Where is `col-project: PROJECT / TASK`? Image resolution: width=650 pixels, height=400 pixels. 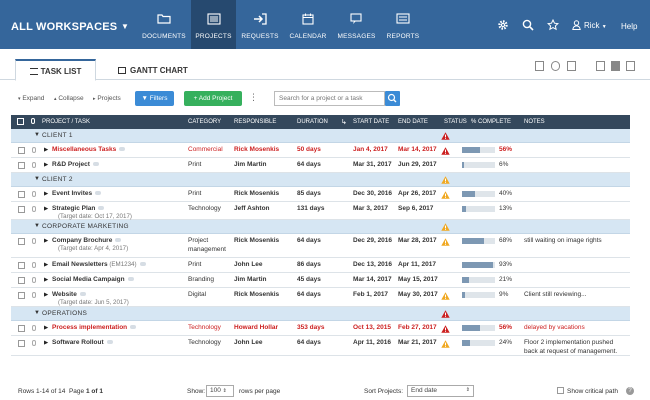 col-project: PROJECT / TASK is located at coordinates (66, 122).